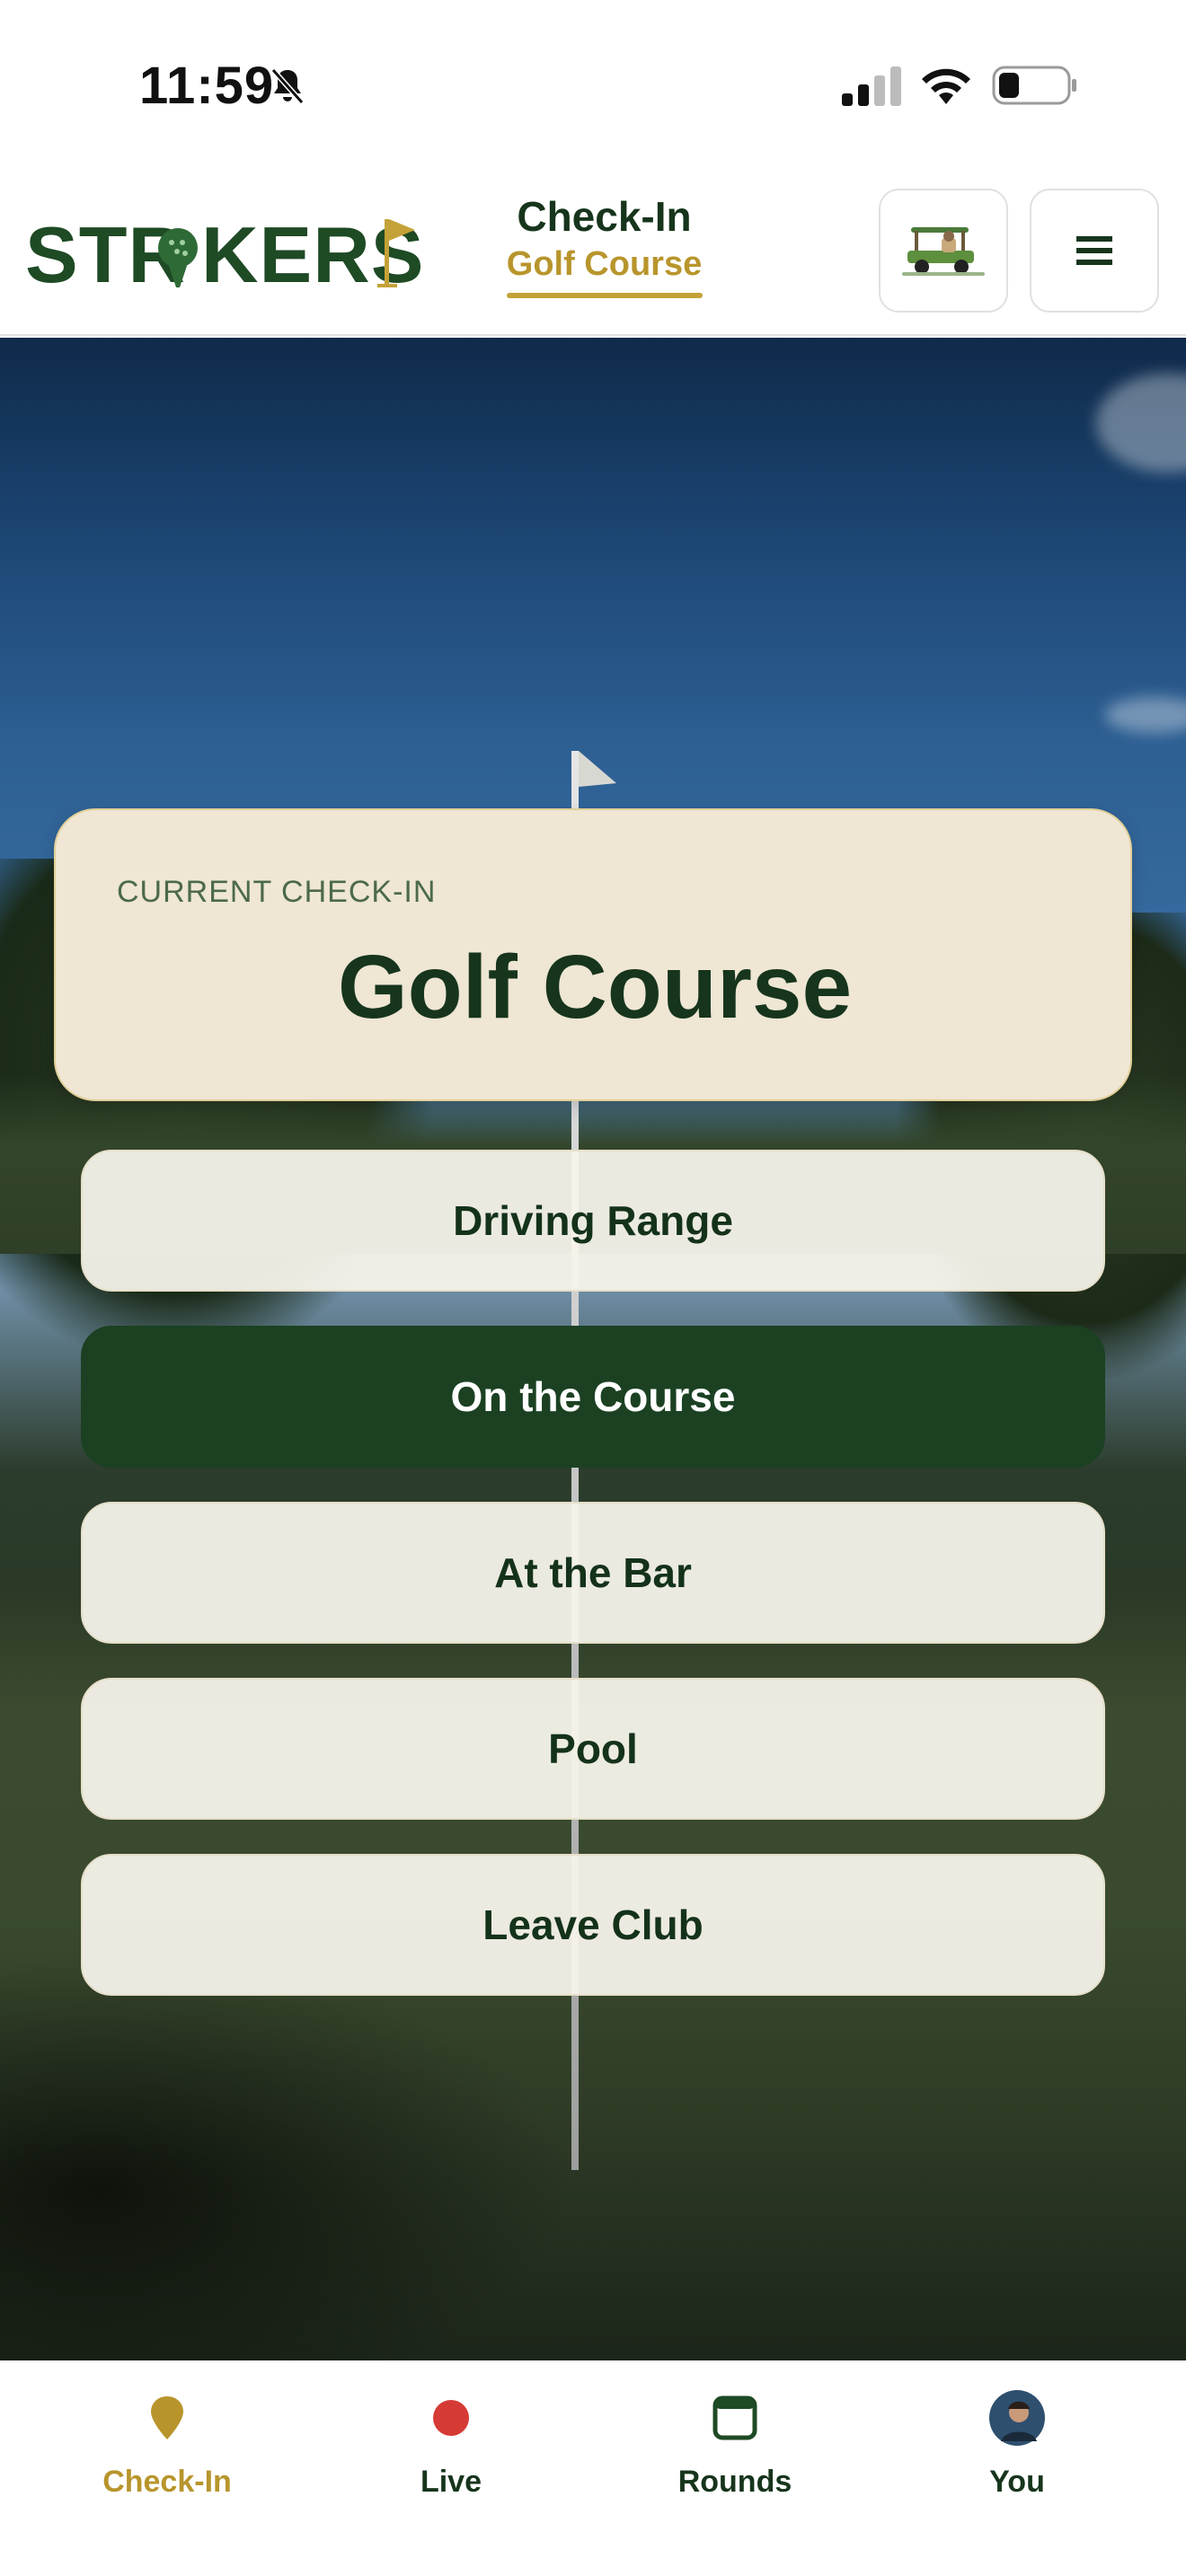 The width and height of the screenshot is (1186, 2576). Describe the element at coordinates (451, 2418) in the screenshot. I see `live-dot-icon` at that location.